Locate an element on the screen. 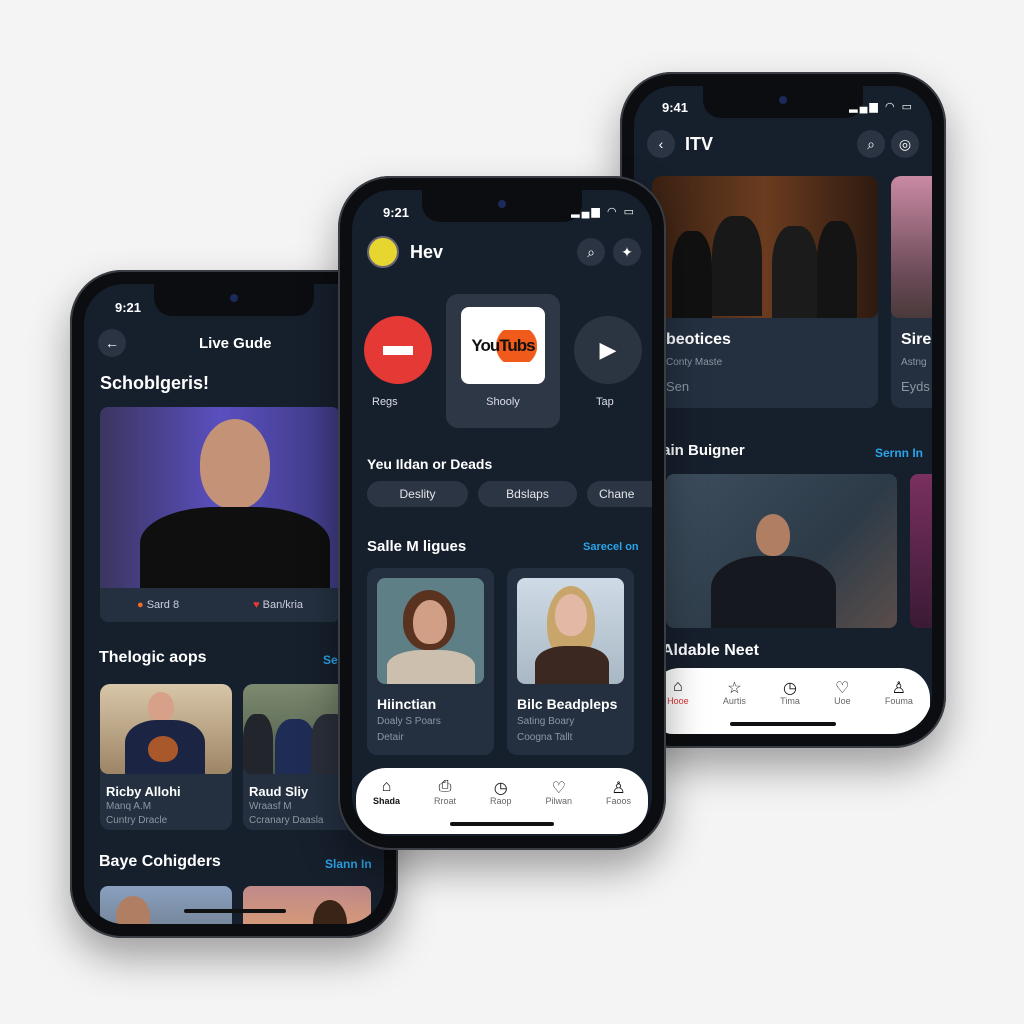  card-subtitle: Wraasf M is located at coordinates (270, 806).